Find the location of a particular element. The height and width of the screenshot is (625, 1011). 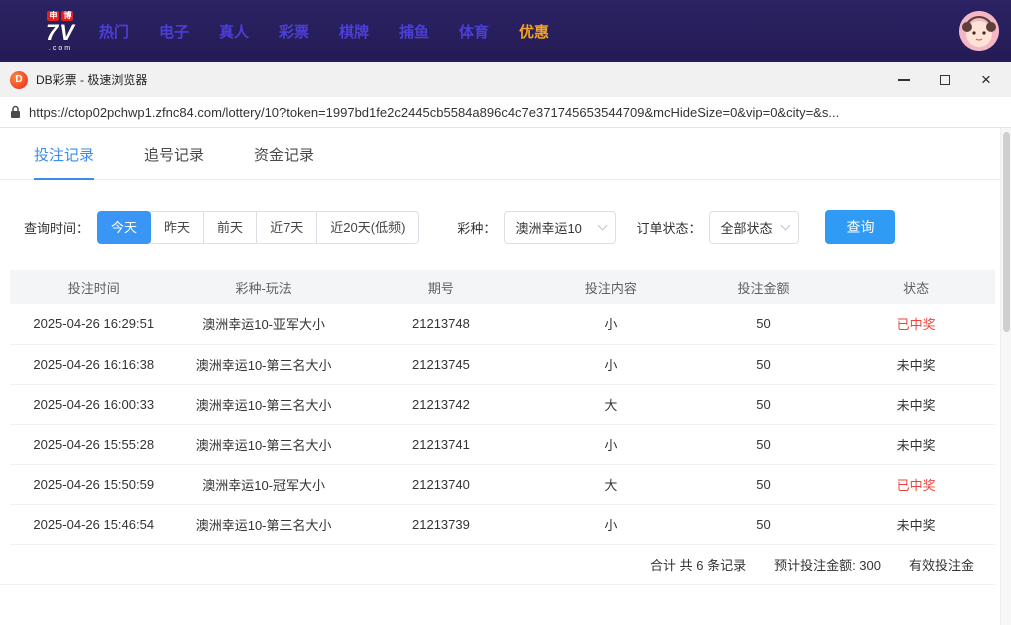

header-game-play: 彩种-玩法 is located at coordinates (263, 287).